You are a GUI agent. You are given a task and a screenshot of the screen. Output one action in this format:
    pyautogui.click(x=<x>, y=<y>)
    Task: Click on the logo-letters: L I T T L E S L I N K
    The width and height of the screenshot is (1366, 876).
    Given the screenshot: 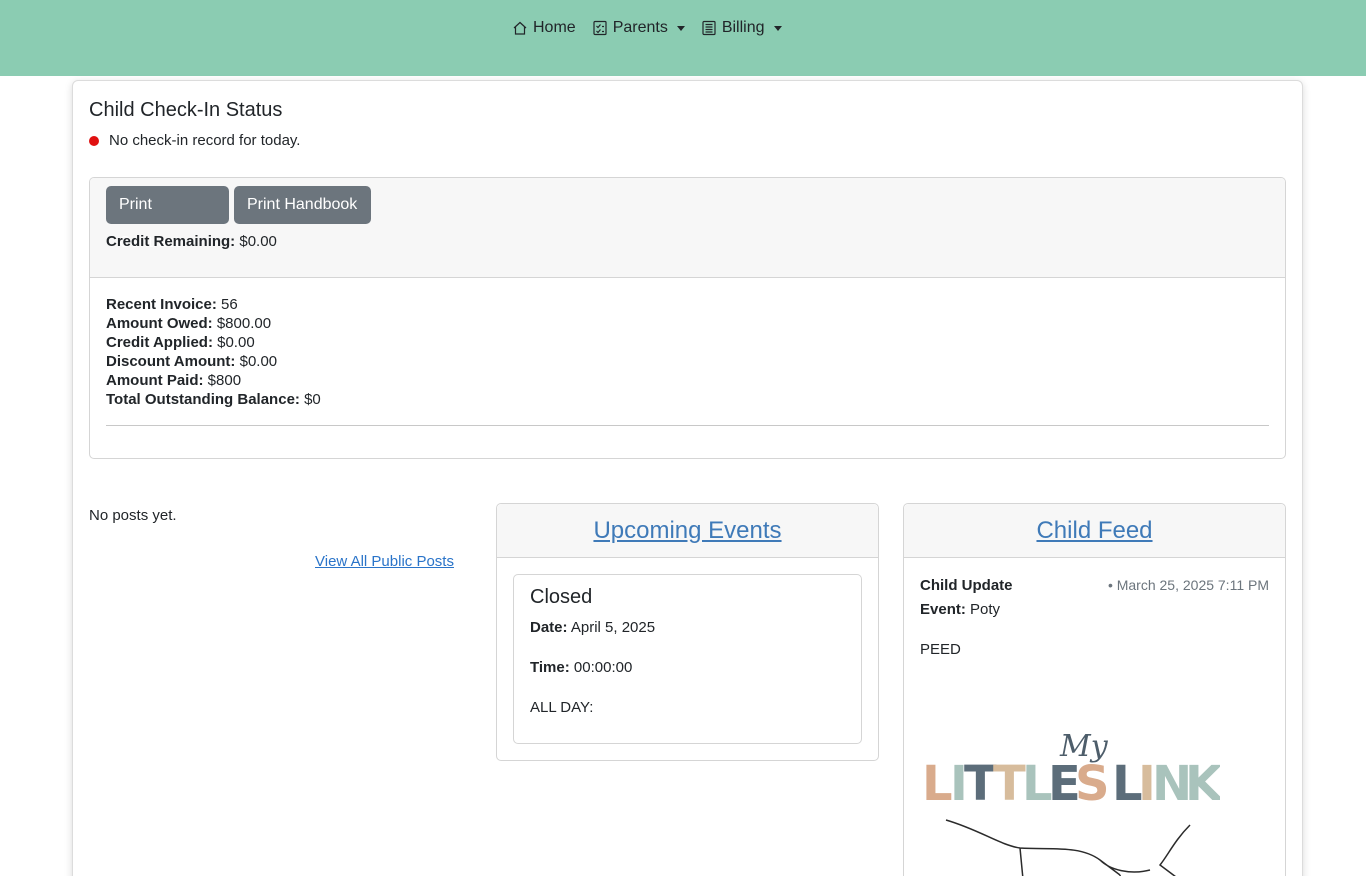 What is the action you would take?
    pyautogui.click(x=1071, y=784)
    